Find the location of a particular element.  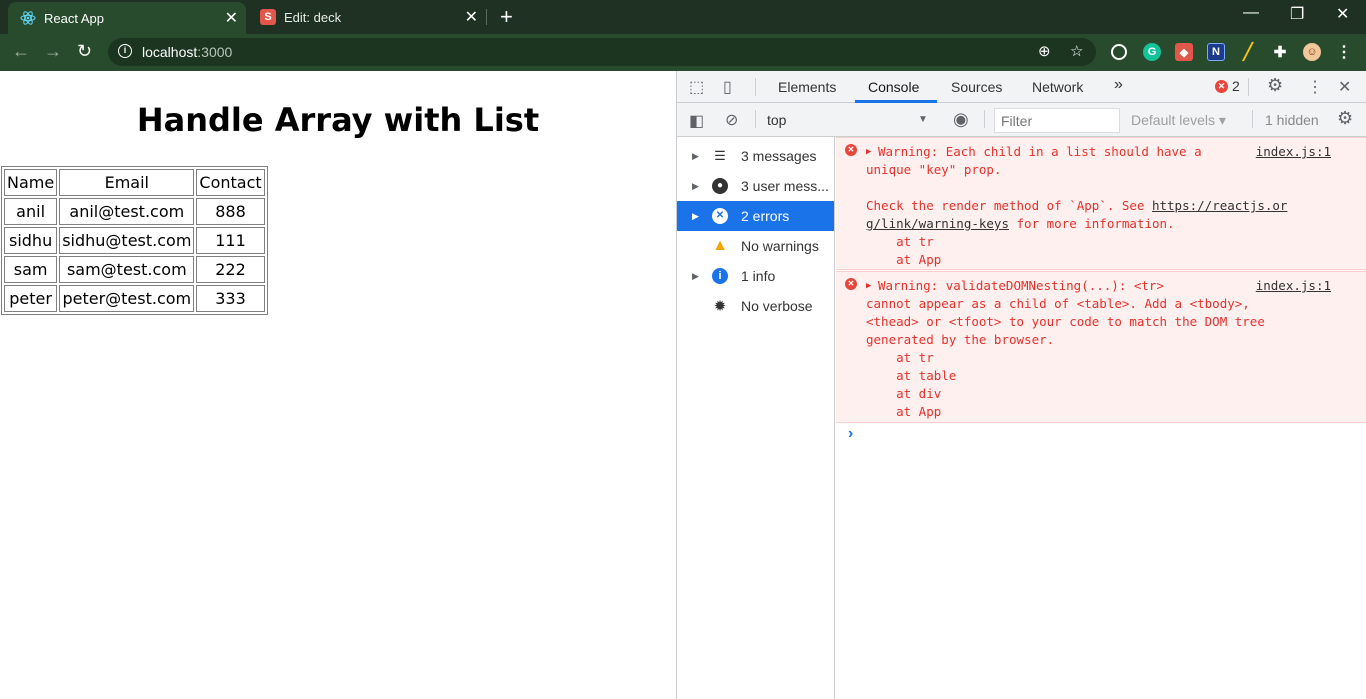

pen-extension-icon: ╱ is located at coordinates (1248, 52).